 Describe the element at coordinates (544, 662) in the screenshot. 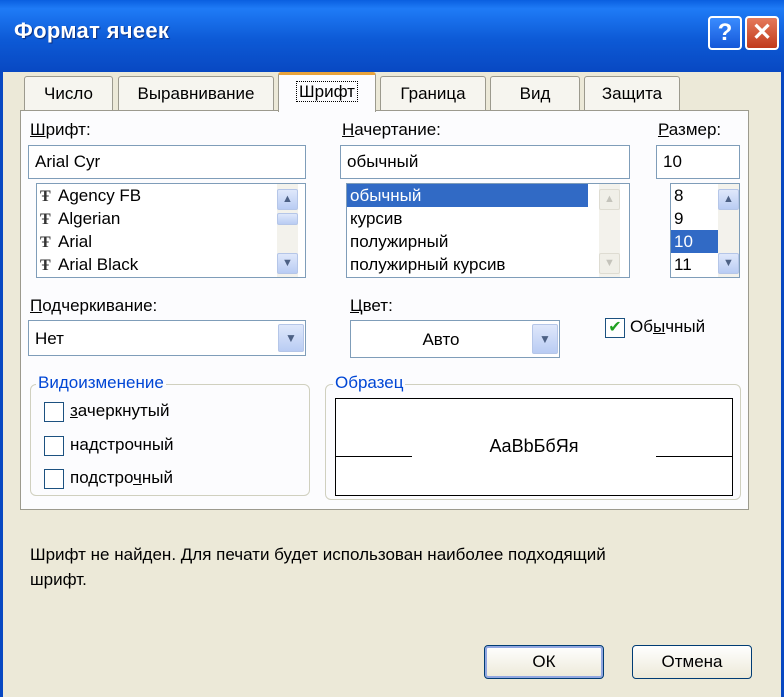

I see `ok-button: ОК` at that location.